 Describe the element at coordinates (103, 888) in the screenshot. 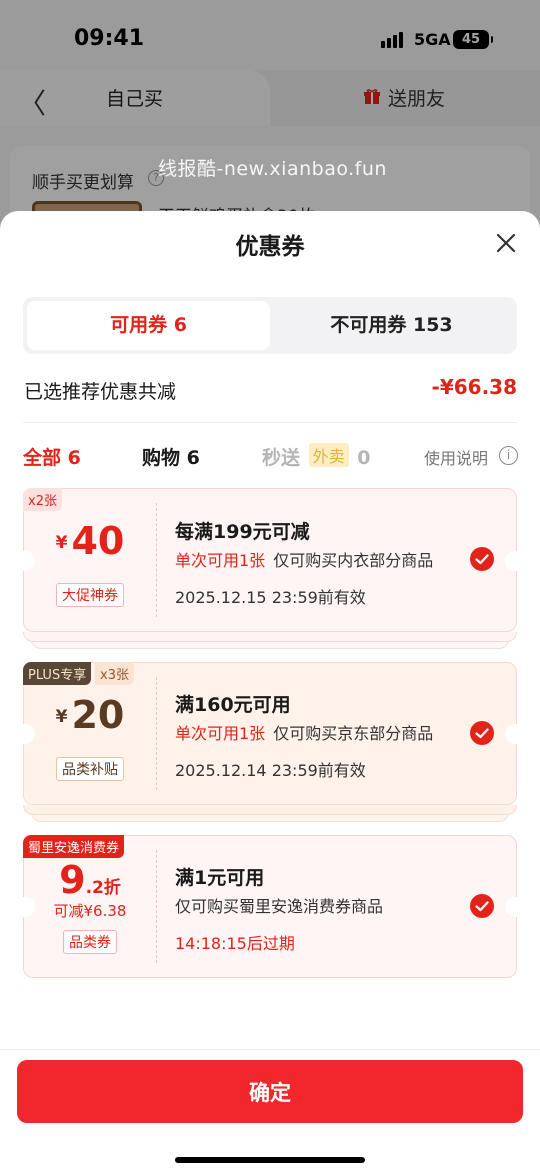

I see `discount-unit: .2折` at that location.